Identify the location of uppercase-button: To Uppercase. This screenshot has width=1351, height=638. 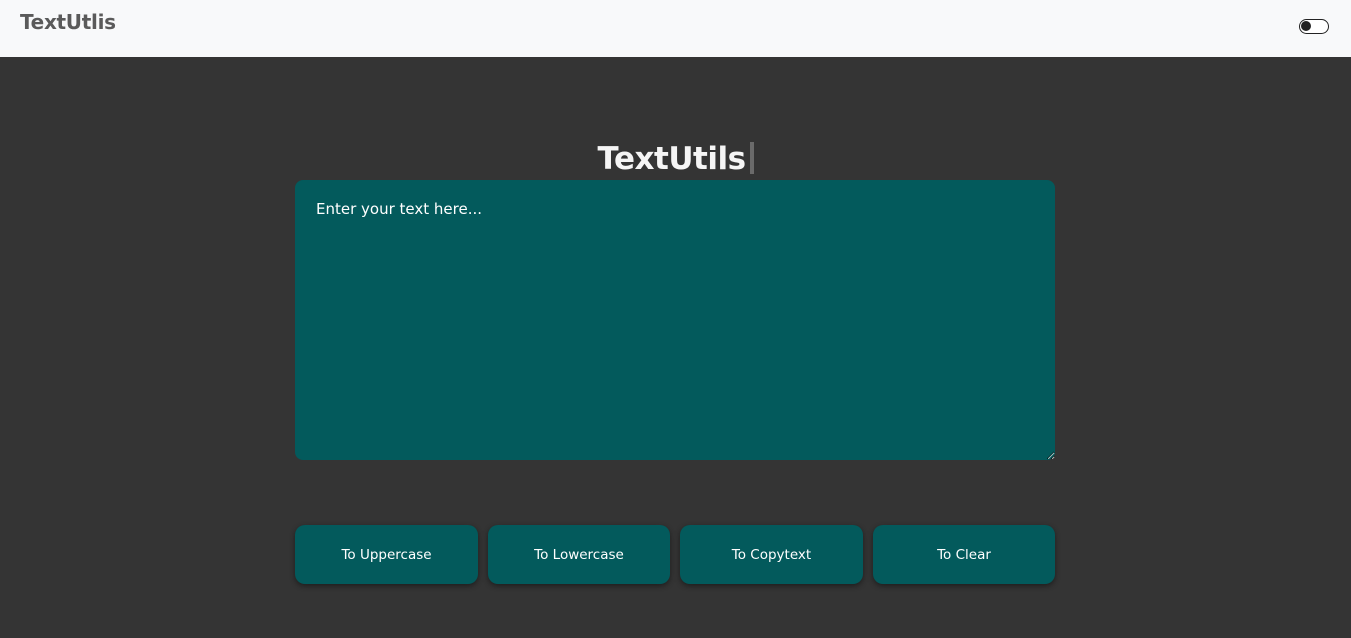
(386, 554).